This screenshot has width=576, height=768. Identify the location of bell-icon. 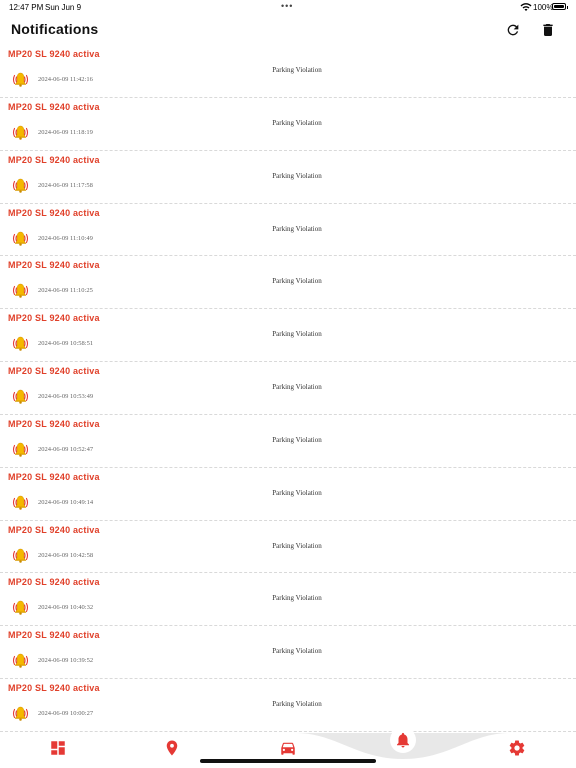
(403, 740).